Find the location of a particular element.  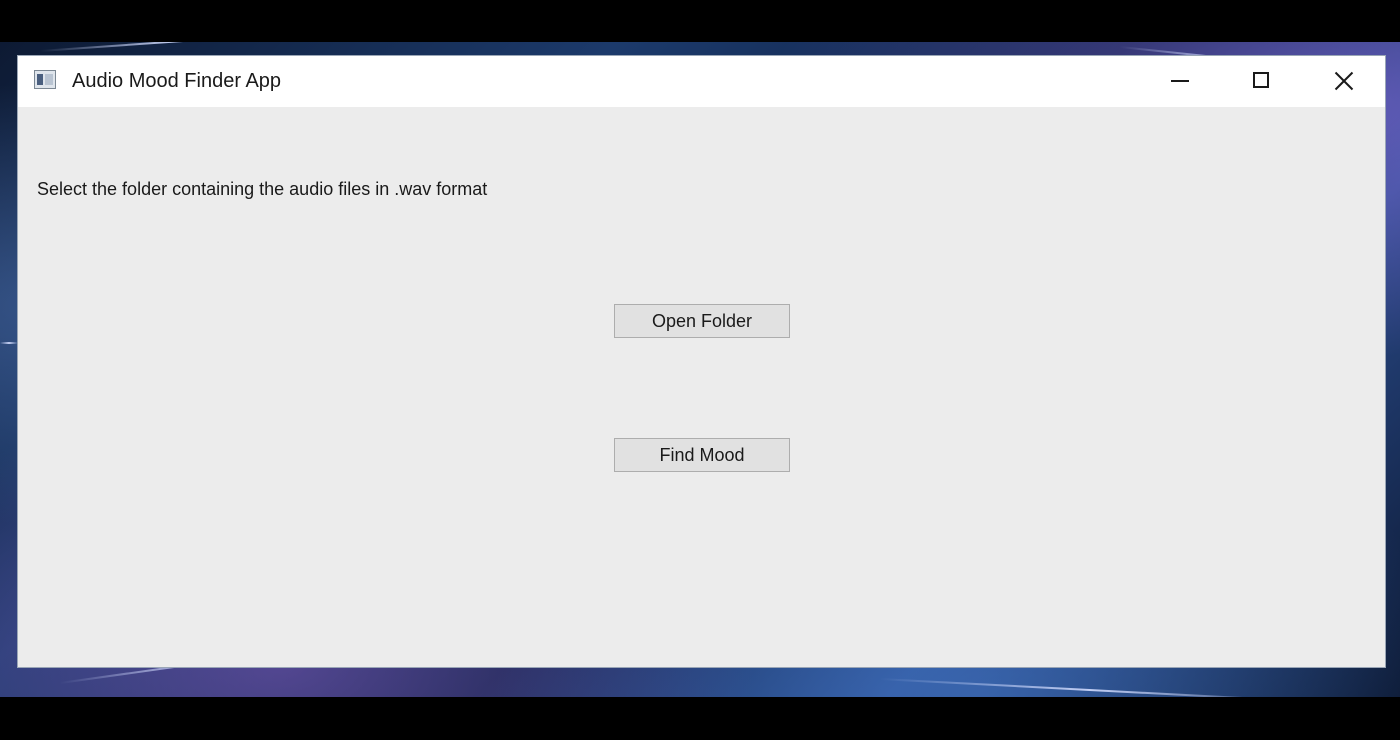

title-bar: Audio Mood Finder App is located at coordinates (701, 81).